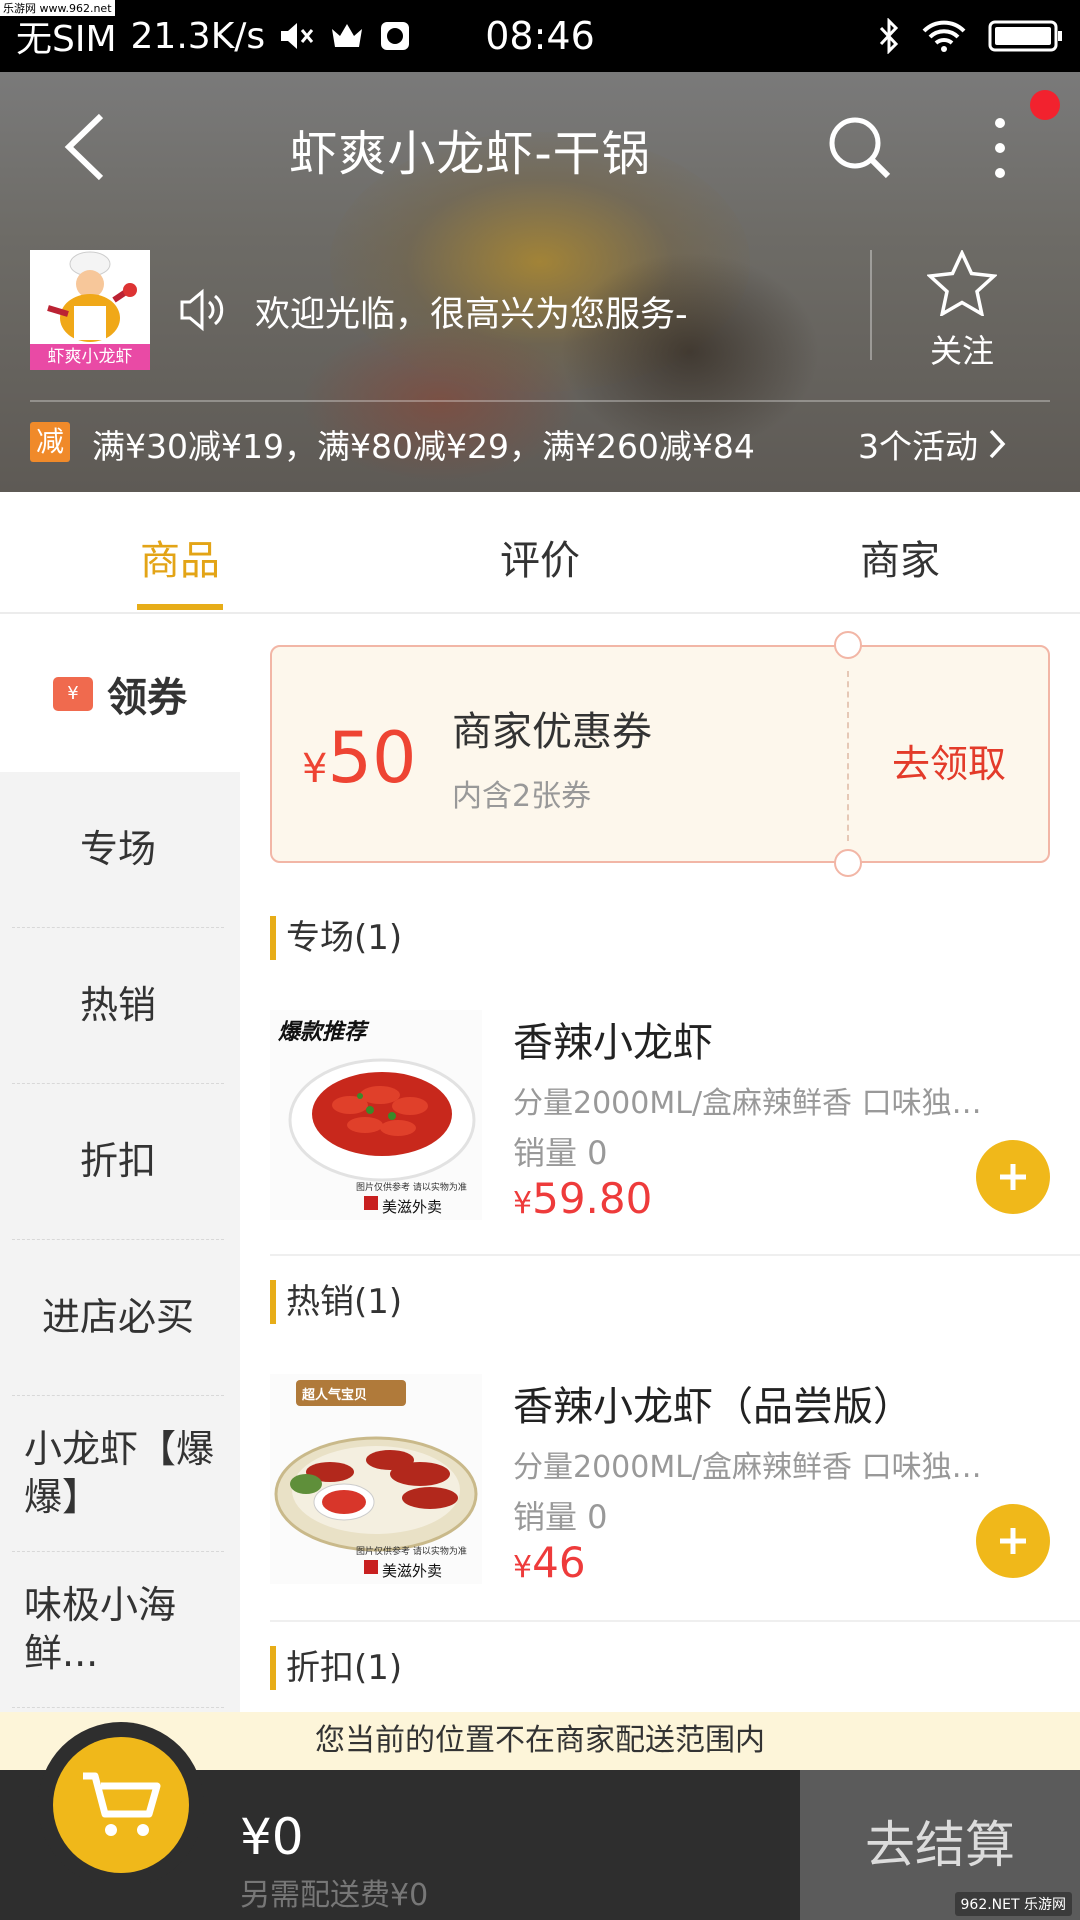 Image resolution: width=1080 pixels, height=1920 pixels. What do you see at coordinates (540, 1821) in the screenshot?
I see `cart-bar: ¥0 另需配送费¥0 去结算 962.NET 乐游网` at bounding box center [540, 1821].